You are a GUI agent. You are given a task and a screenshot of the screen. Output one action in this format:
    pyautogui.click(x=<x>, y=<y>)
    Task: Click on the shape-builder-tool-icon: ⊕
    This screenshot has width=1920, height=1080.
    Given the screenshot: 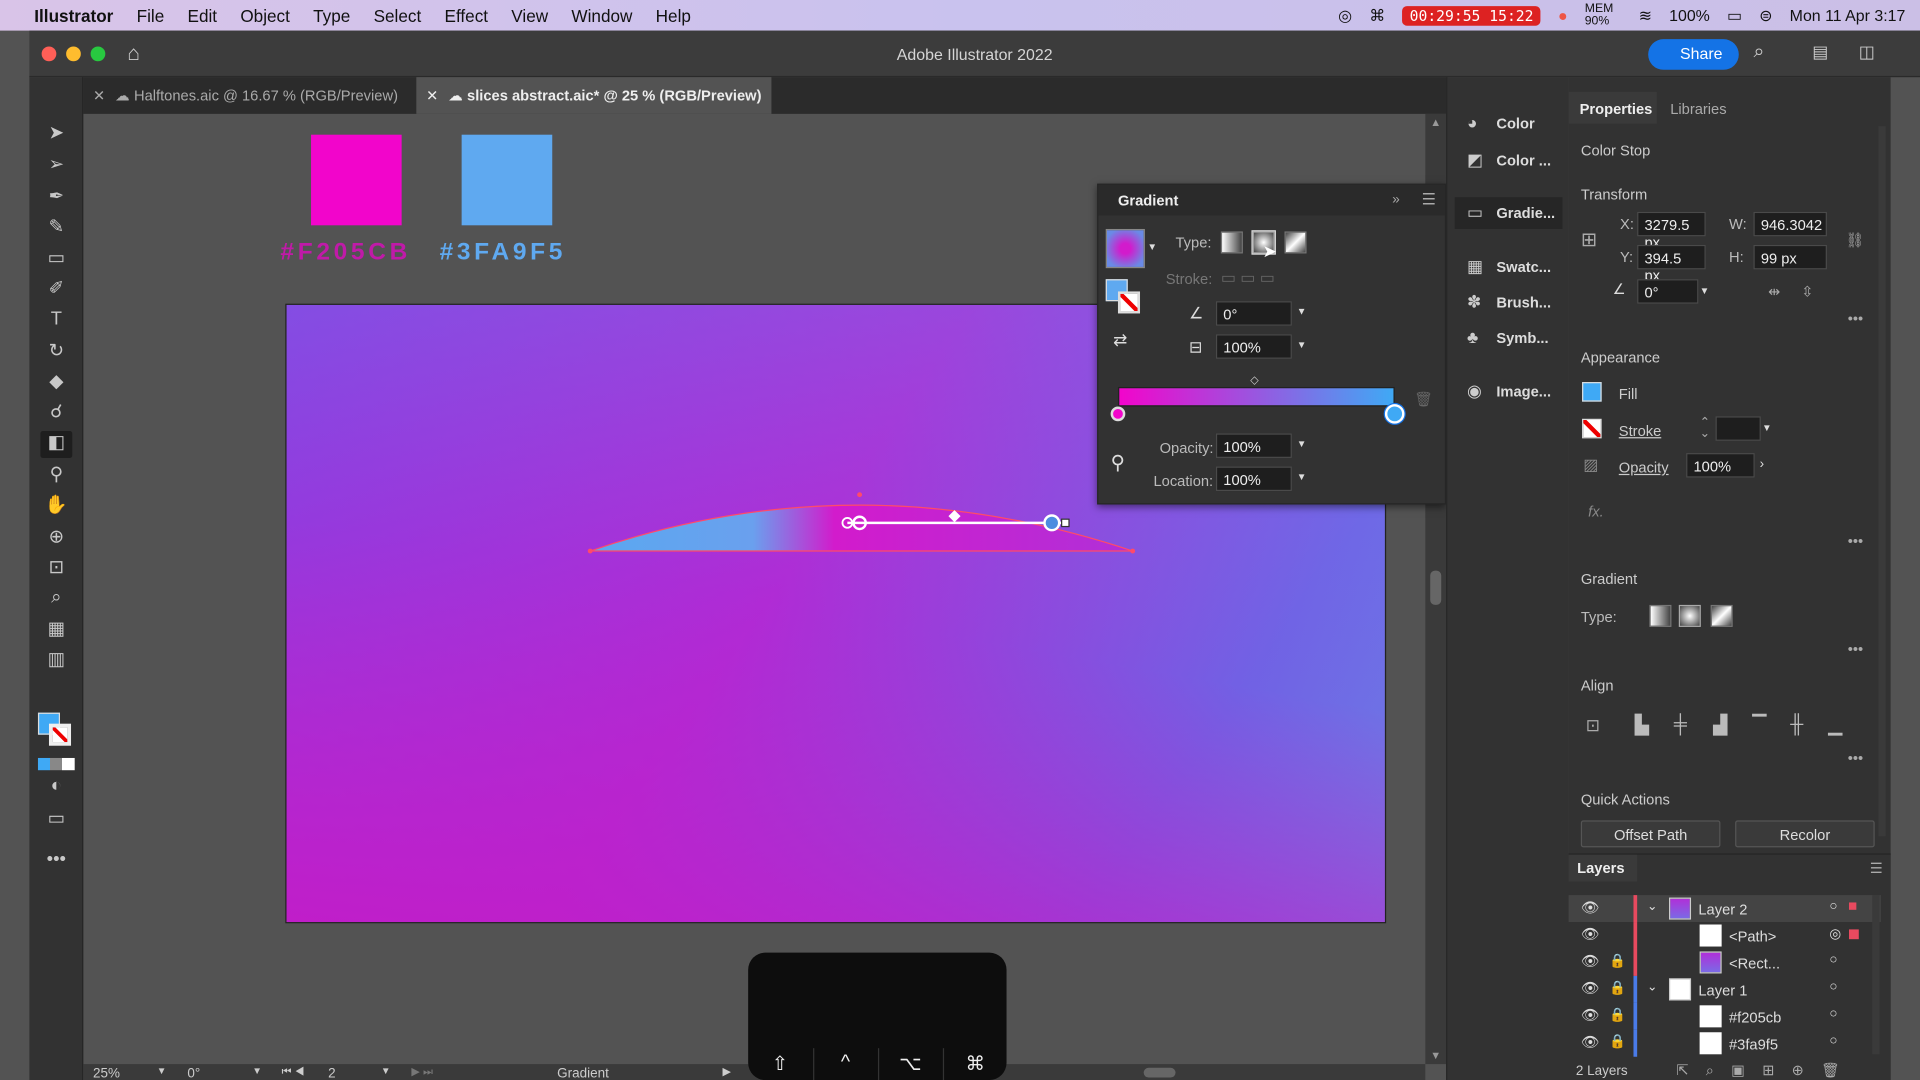 What is the action you would take?
    pyautogui.click(x=56, y=538)
    